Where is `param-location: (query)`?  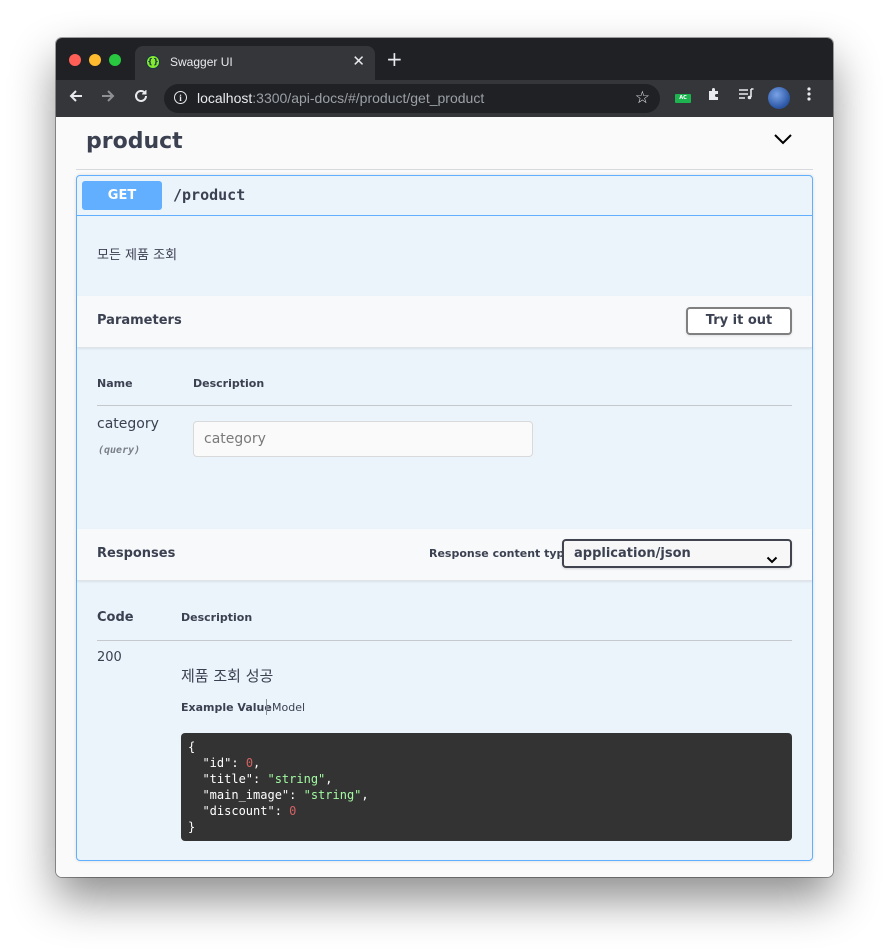
param-location: (query) is located at coordinates (119, 450).